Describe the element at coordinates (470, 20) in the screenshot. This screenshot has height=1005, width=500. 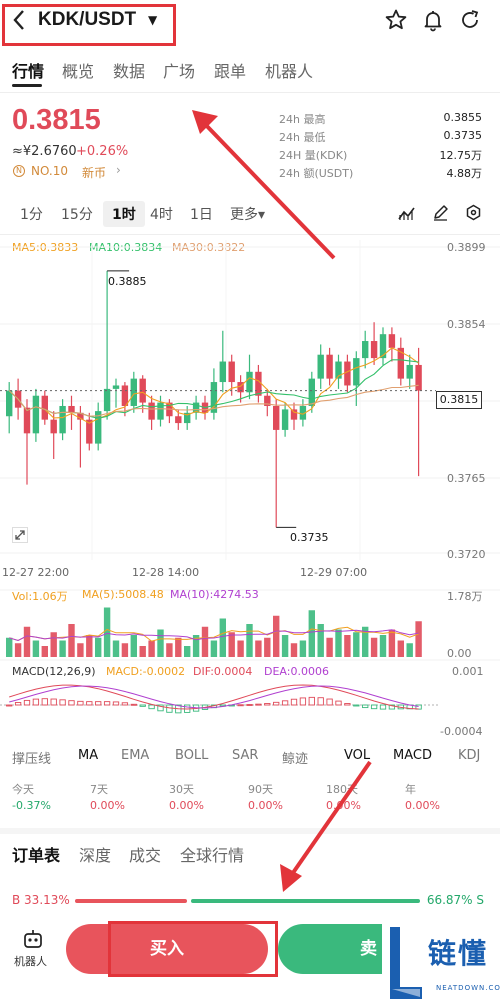
I see `refresh-icon` at that location.